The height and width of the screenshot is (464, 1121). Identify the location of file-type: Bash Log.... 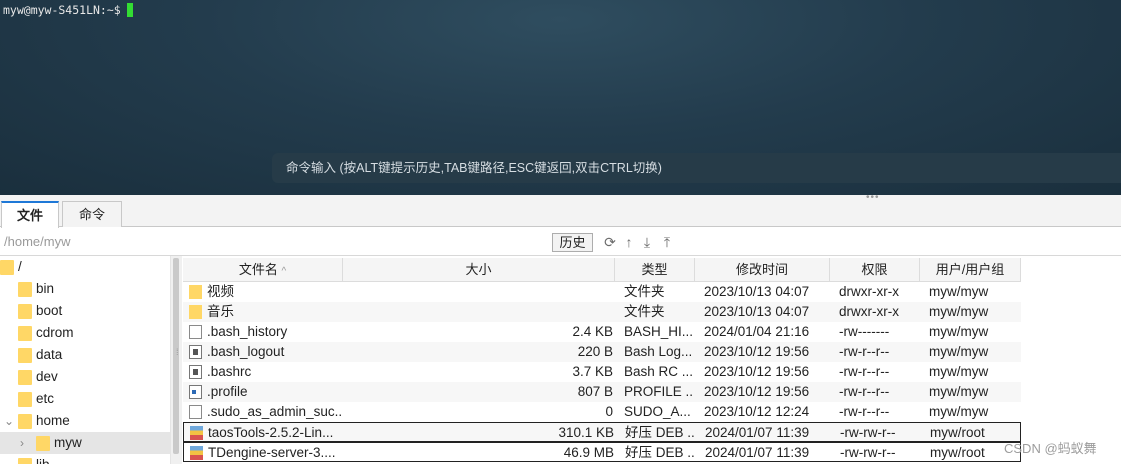
(658, 351).